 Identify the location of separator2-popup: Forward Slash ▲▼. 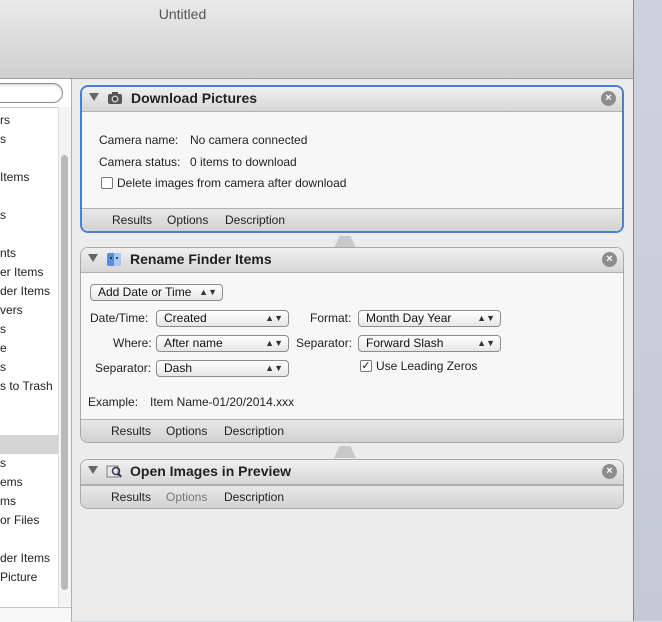
(429, 343).